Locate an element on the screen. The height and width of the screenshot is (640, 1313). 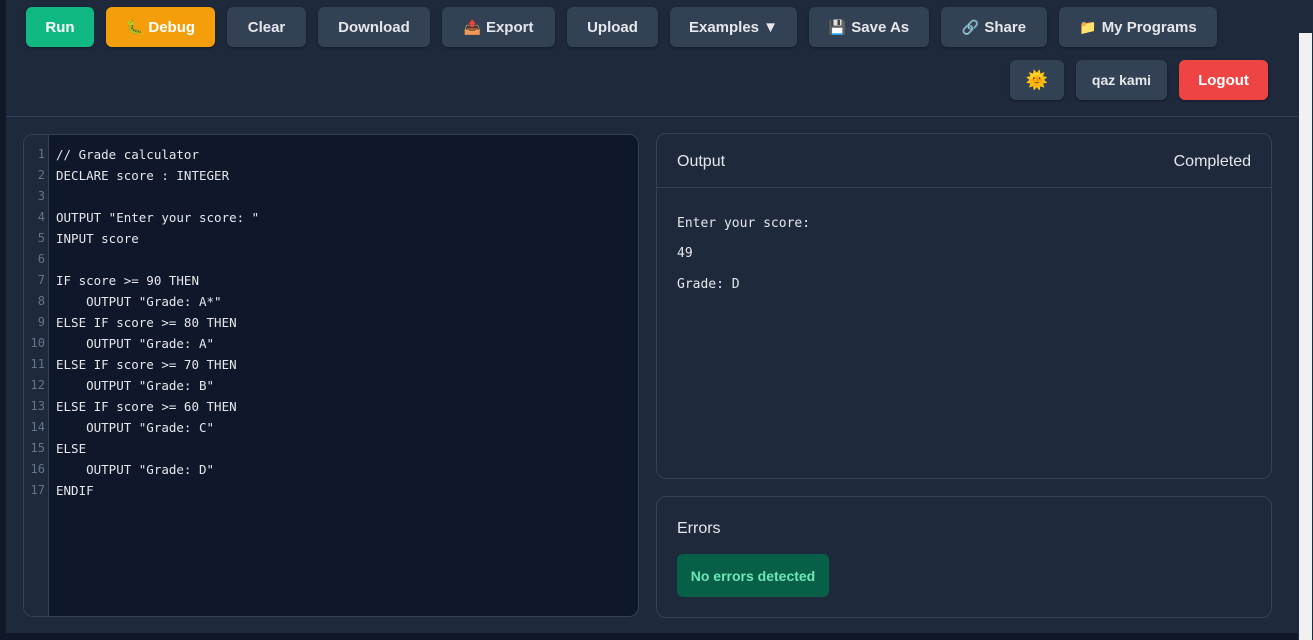
run-button: Run is located at coordinates (60, 27).